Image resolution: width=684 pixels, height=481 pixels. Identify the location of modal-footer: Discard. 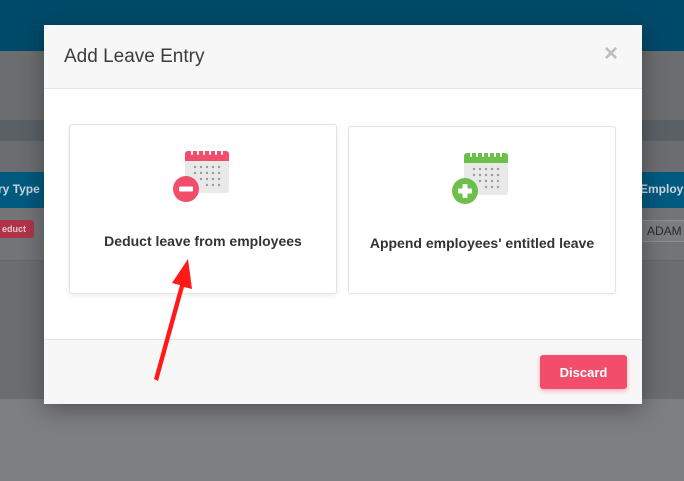
(343, 371).